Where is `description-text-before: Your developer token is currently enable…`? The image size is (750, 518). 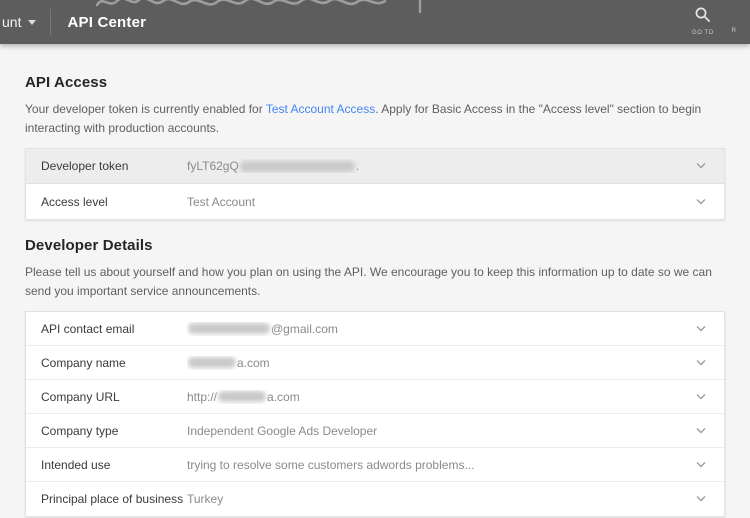 description-text-before: Your developer token is currently enable… is located at coordinates (145, 109).